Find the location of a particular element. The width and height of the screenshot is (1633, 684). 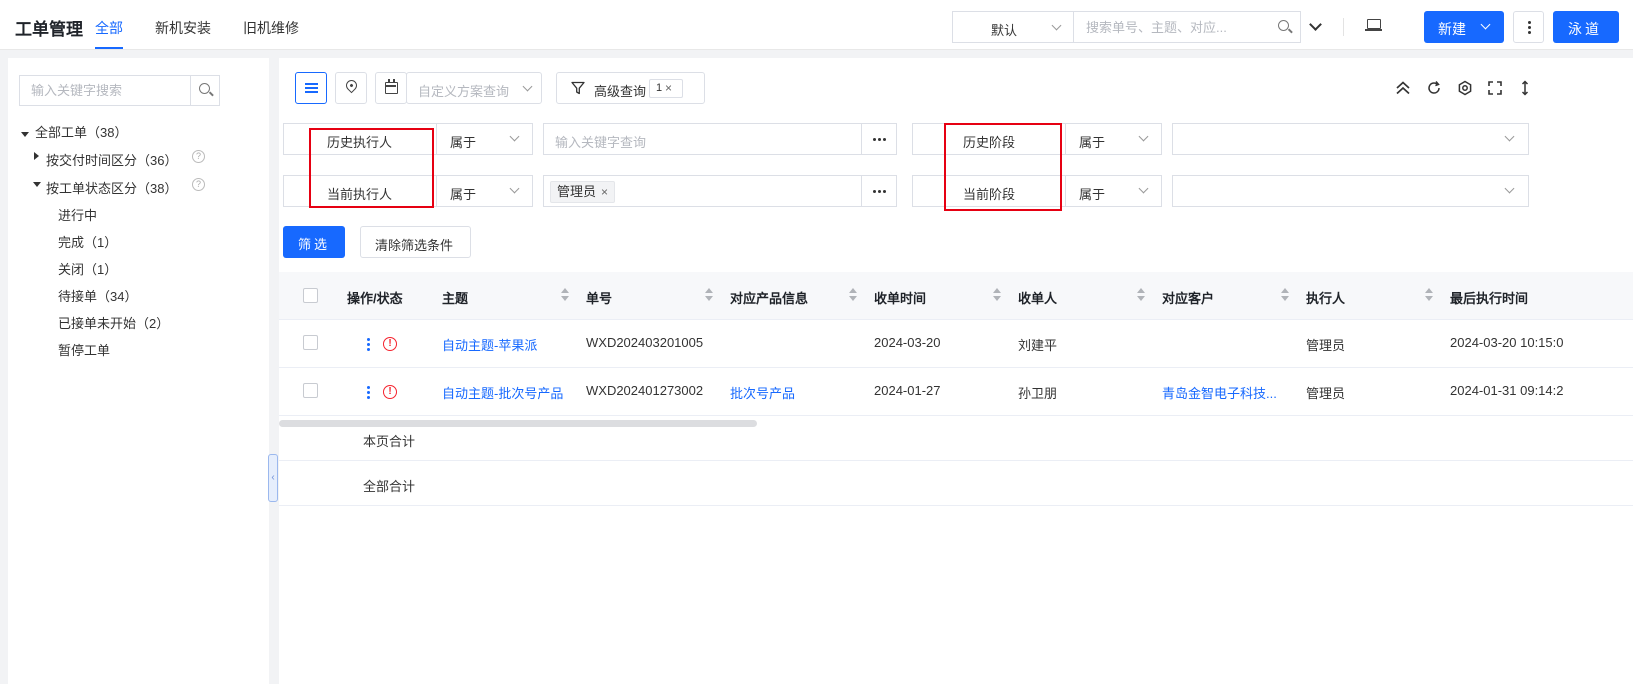

tree-item-in-progress: 进行中 is located at coordinates (77, 214).